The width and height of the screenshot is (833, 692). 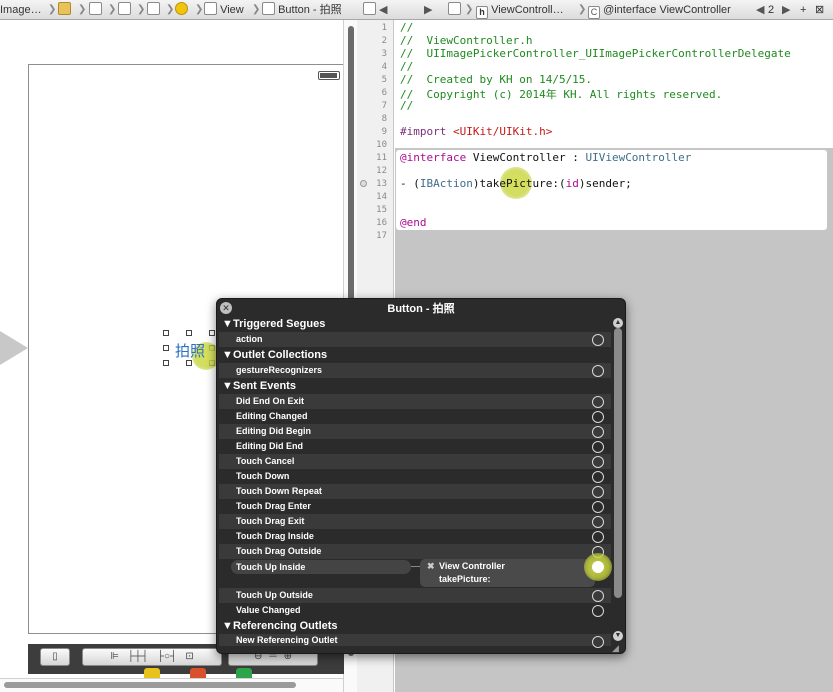 What do you see at coordinates (363, 183) in the screenshot?
I see `connection-indicator-icon` at bounding box center [363, 183].